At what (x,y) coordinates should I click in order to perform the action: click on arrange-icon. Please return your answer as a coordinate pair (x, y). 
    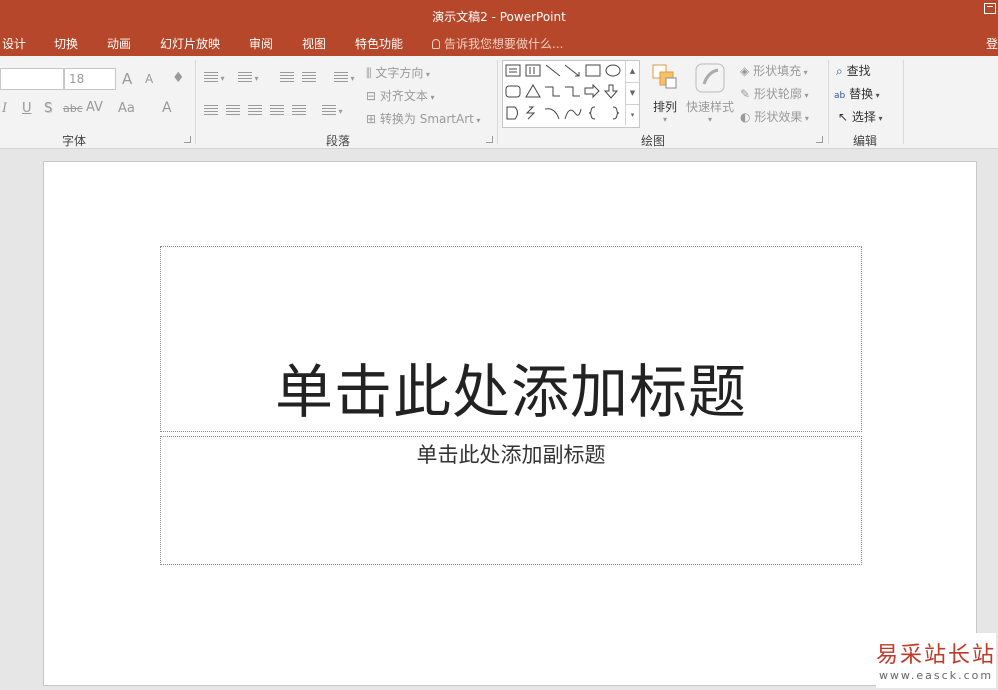
    Looking at the image, I should click on (664, 76).